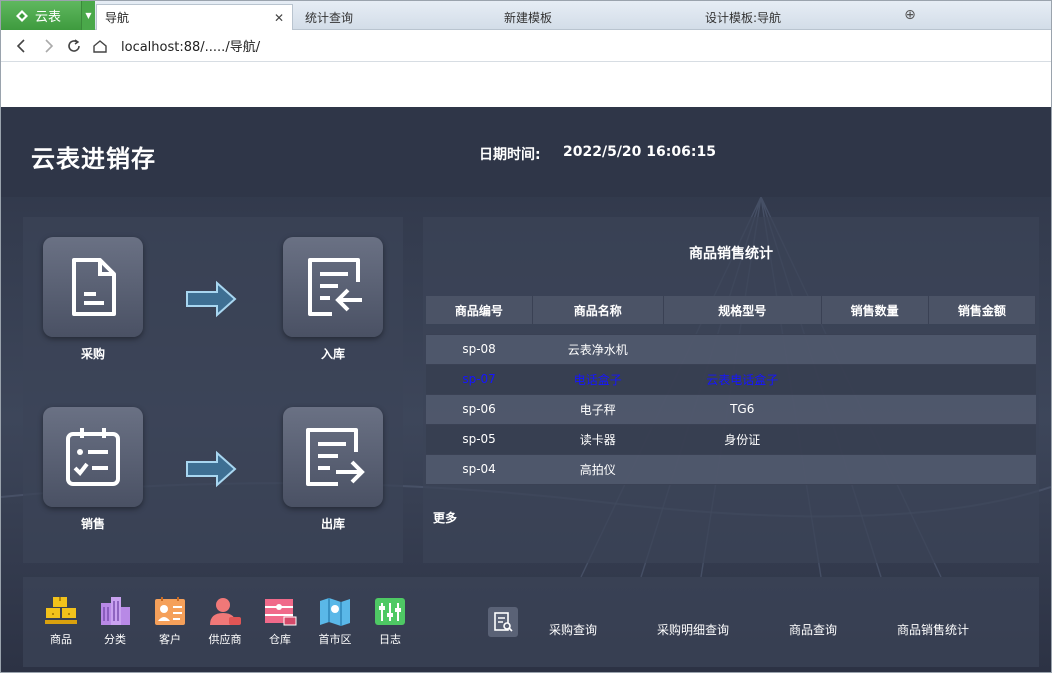 The width and height of the screenshot is (1052, 673). Describe the element at coordinates (390, 611) in the screenshot. I see `sliders-icon` at that location.